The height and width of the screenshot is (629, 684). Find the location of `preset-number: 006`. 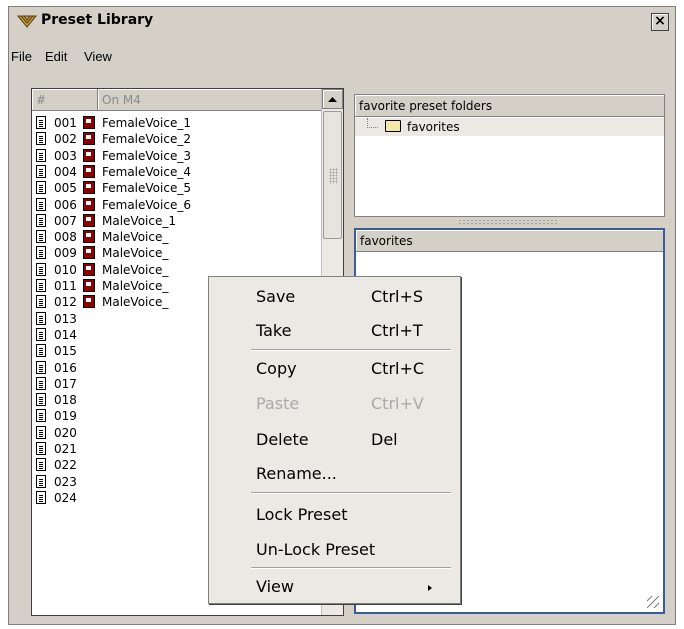

preset-number: 006 is located at coordinates (65, 204).